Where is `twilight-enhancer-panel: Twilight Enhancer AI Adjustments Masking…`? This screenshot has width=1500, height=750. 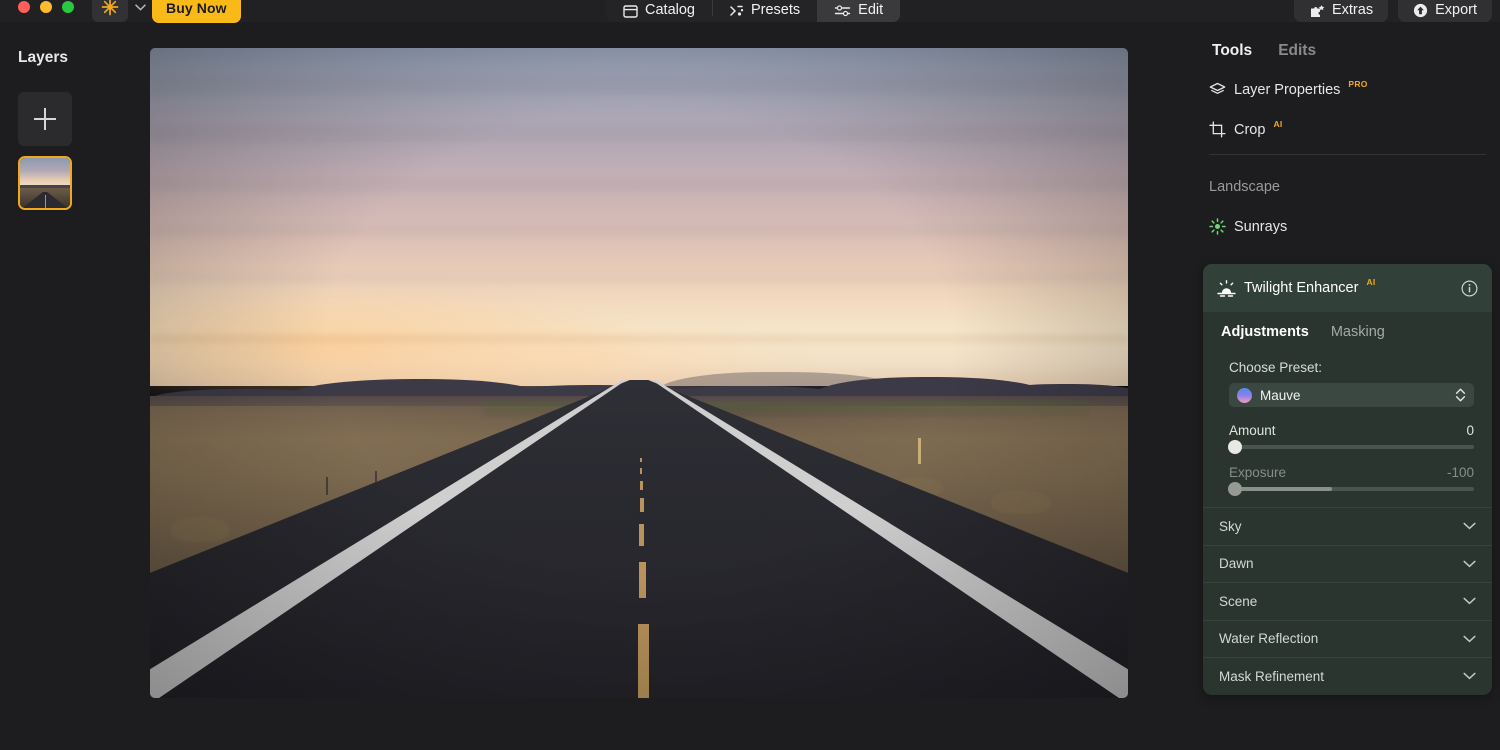
twilight-enhancer-panel: Twilight Enhancer AI Adjustments Masking… is located at coordinates (1347, 479).